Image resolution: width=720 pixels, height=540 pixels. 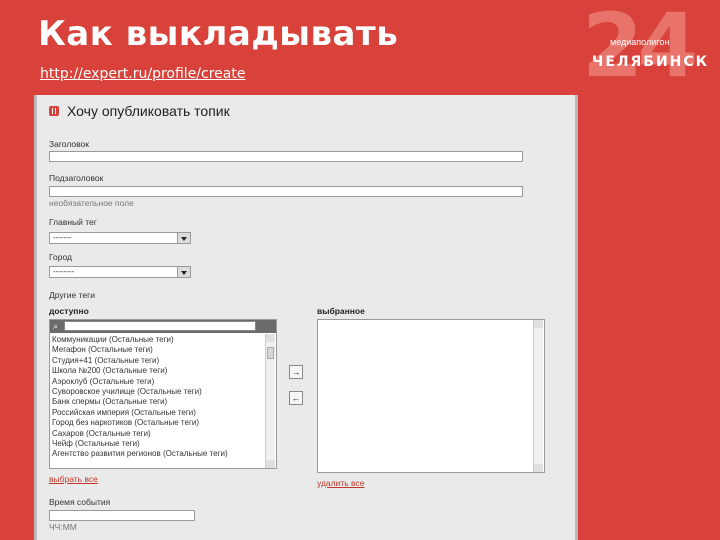 What do you see at coordinates (72, 295) in the screenshot?
I see `other-tags-label: Другие теги` at bounding box center [72, 295].